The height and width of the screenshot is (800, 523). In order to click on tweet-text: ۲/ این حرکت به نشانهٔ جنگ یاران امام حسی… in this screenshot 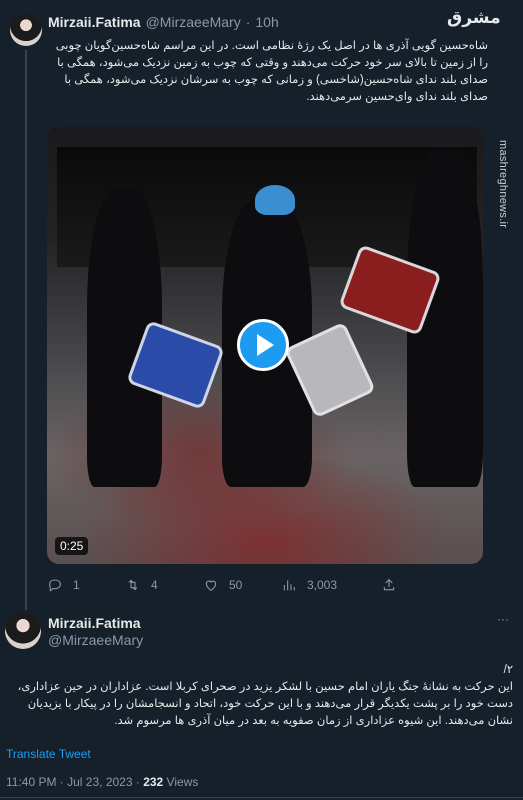, I will do `click(260, 696)`.